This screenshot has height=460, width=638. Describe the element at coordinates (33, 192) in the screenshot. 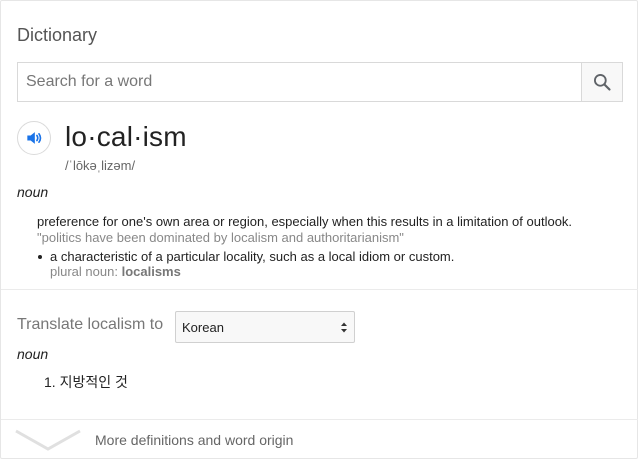

I see `part-of-speech: noun` at that location.